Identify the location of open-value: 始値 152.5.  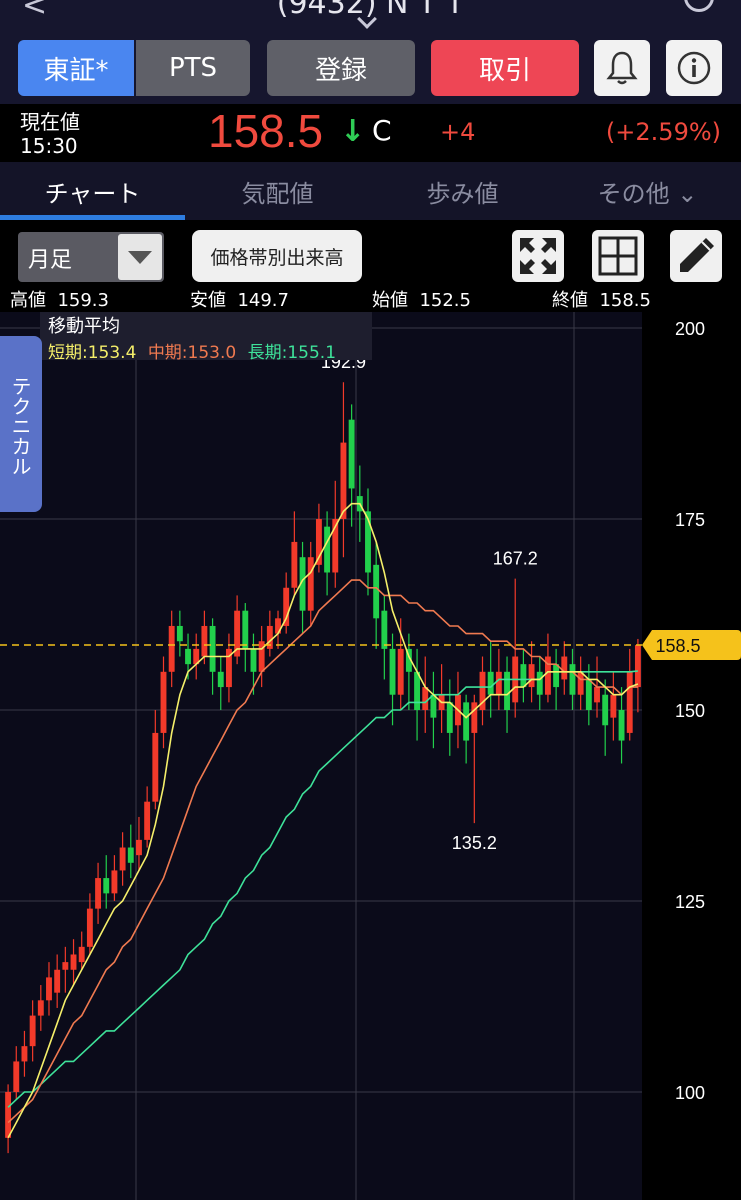
(421, 300).